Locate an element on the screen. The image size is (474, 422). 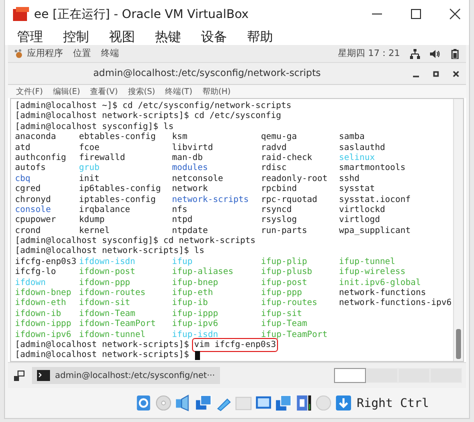
file-name: ifup-routes is located at coordinates (289, 303).